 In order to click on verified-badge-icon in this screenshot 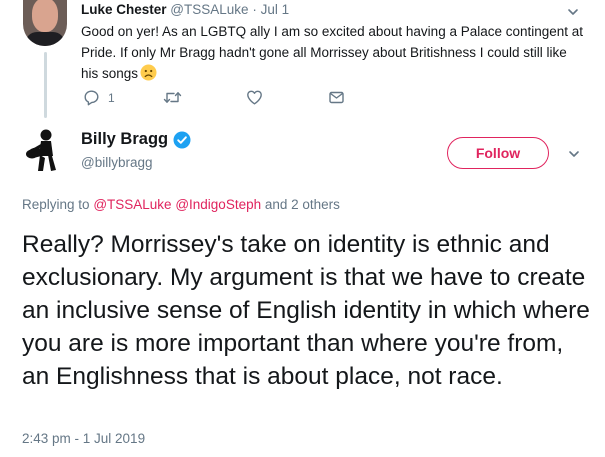, I will do `click(182, 140)`.